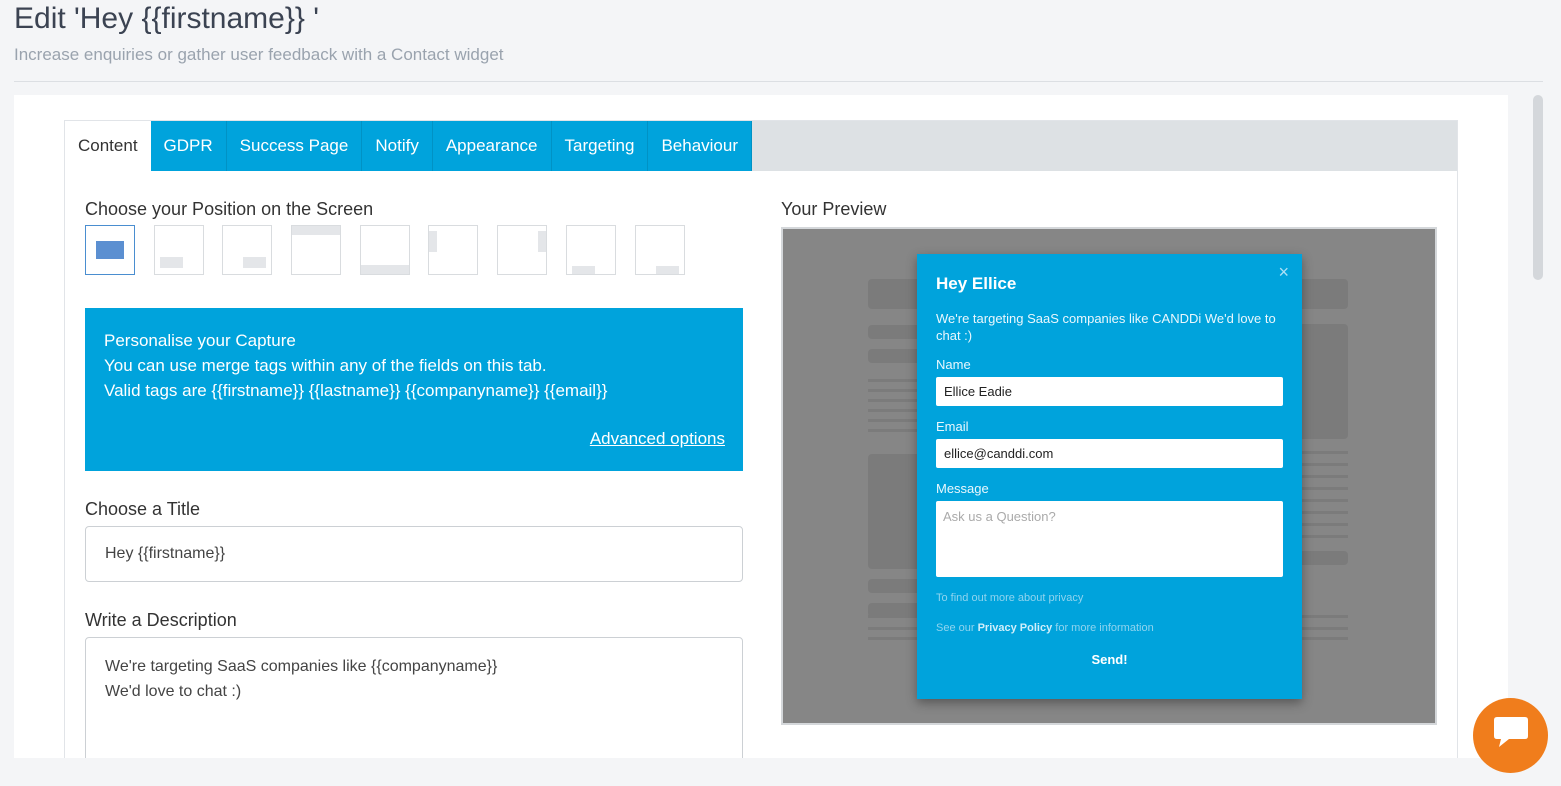 This screenshot has height=786, width=1561. Describe the element at coordinates (952, 426) in the screenshot. I see `widget-email-label: Email` at that location.